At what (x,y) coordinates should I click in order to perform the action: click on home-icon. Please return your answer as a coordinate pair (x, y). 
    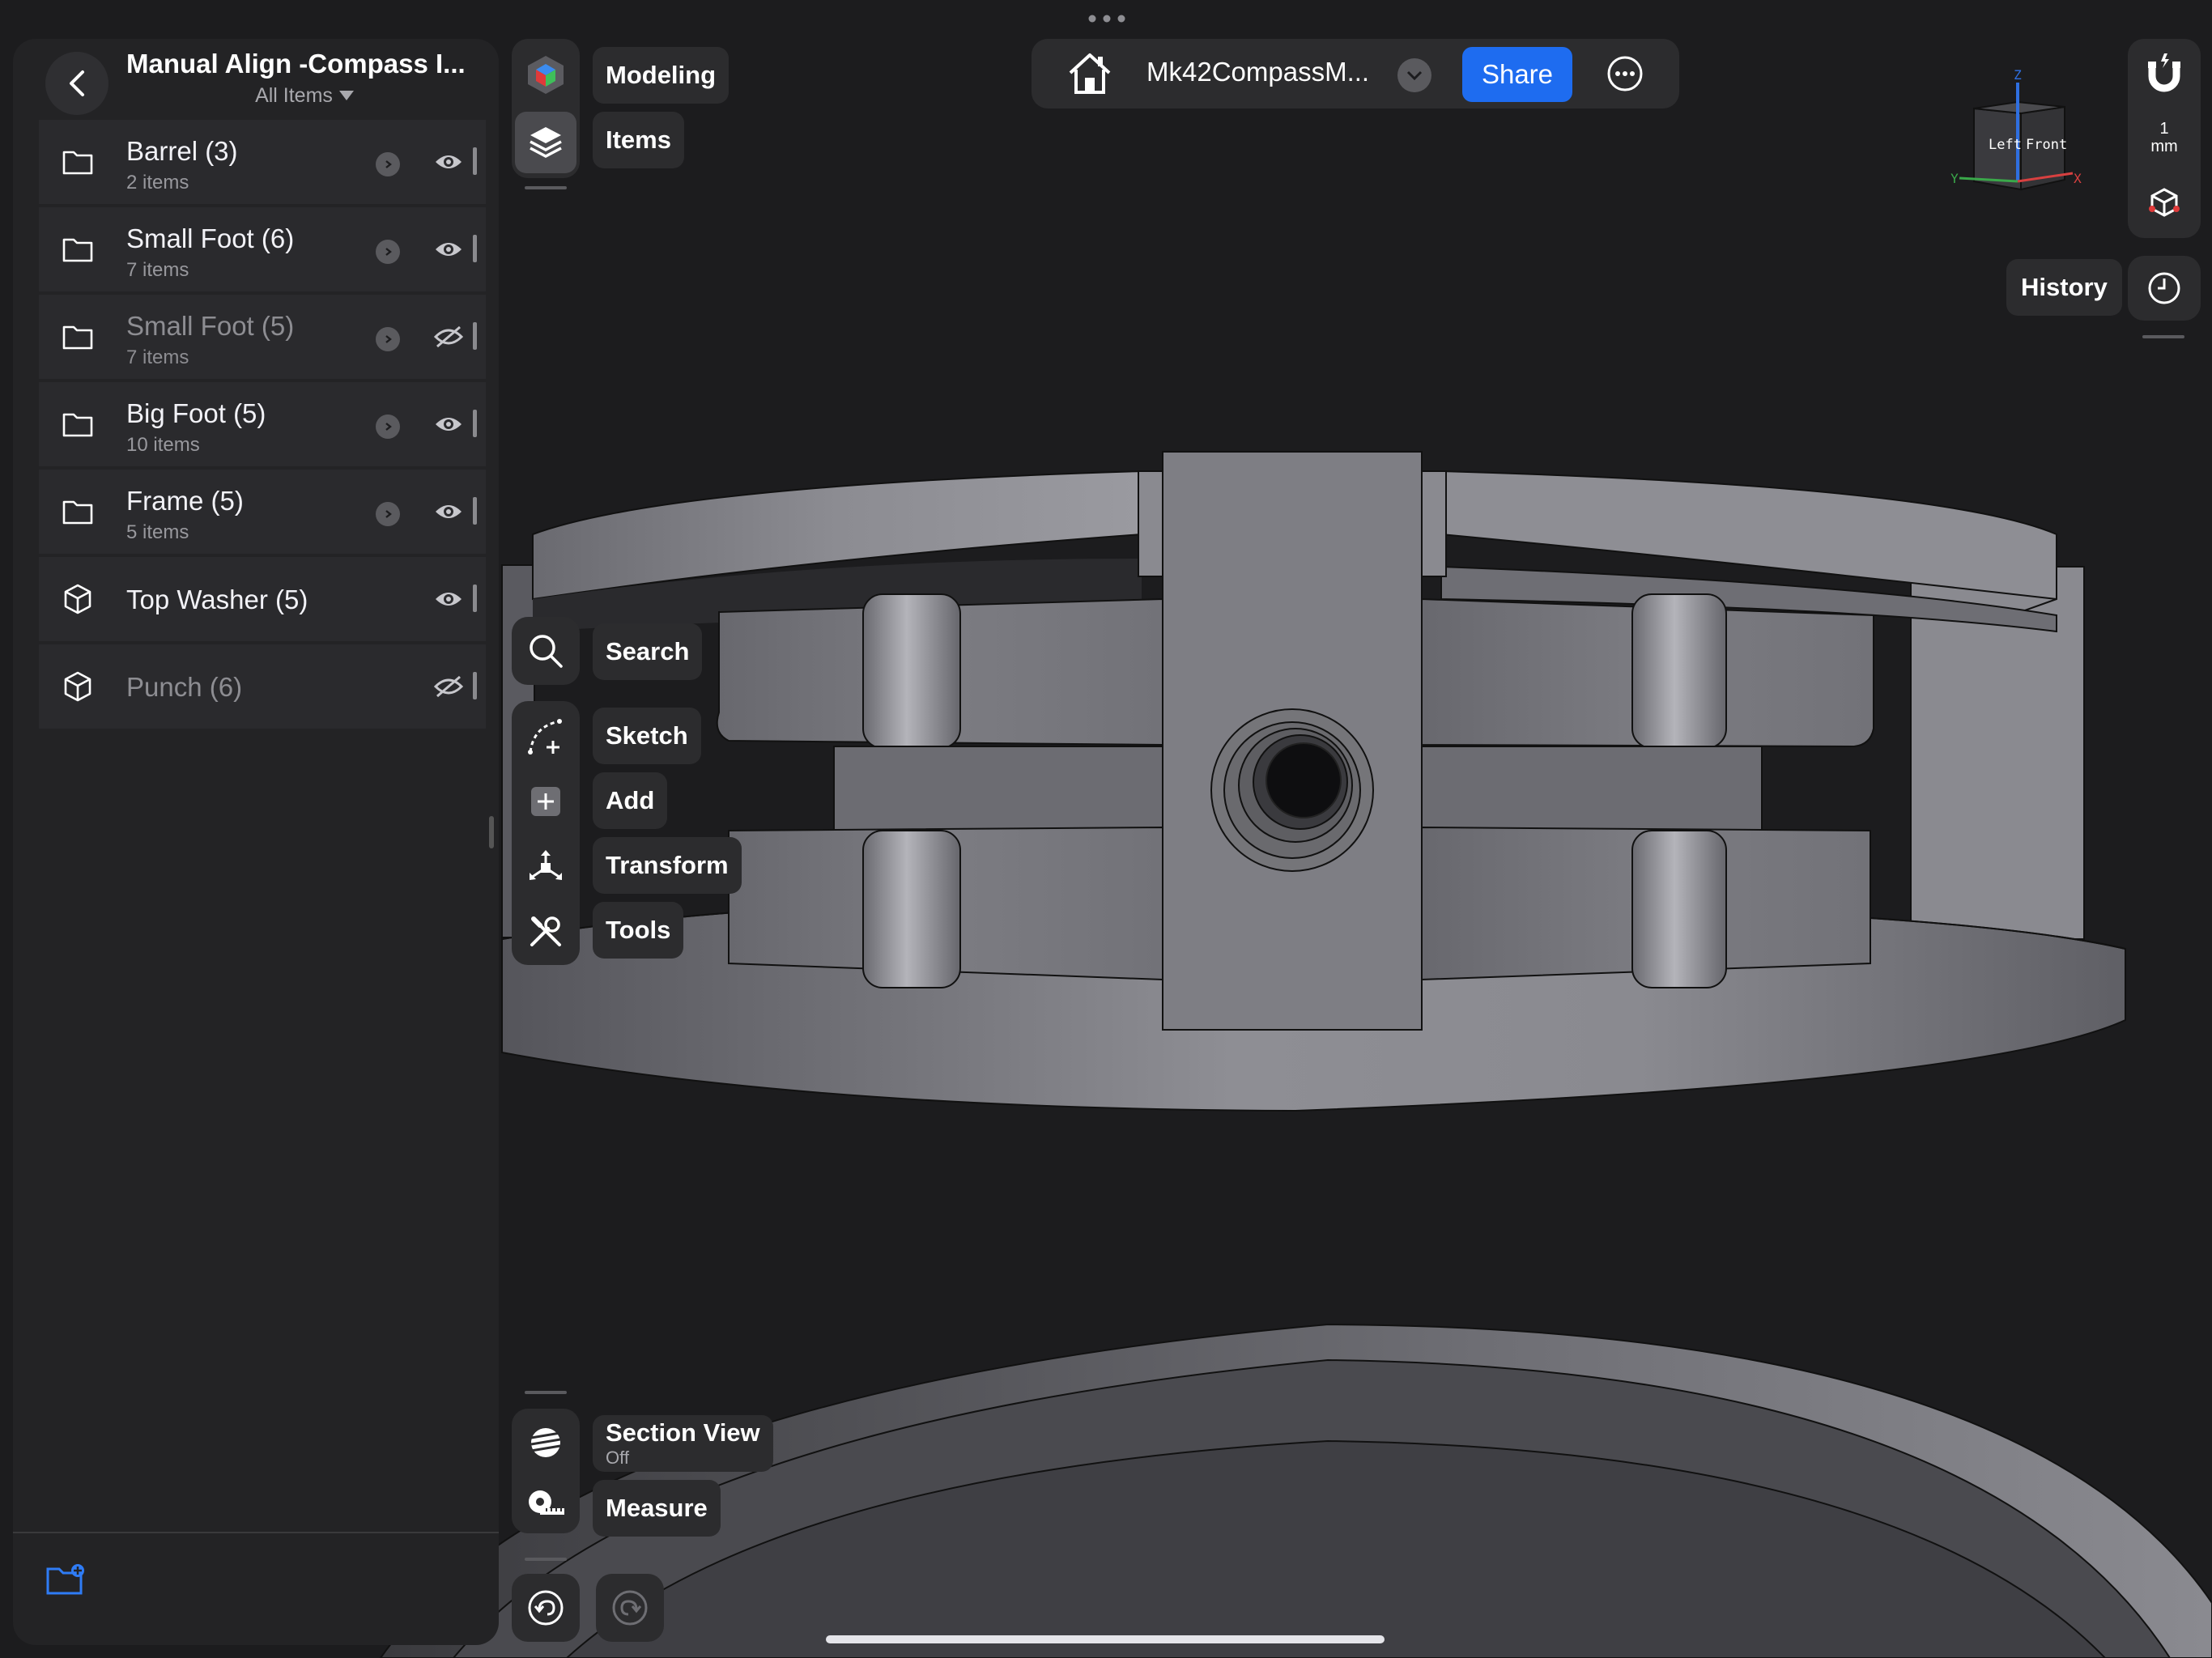
    Looking at the image, I should click on (1089, 74).